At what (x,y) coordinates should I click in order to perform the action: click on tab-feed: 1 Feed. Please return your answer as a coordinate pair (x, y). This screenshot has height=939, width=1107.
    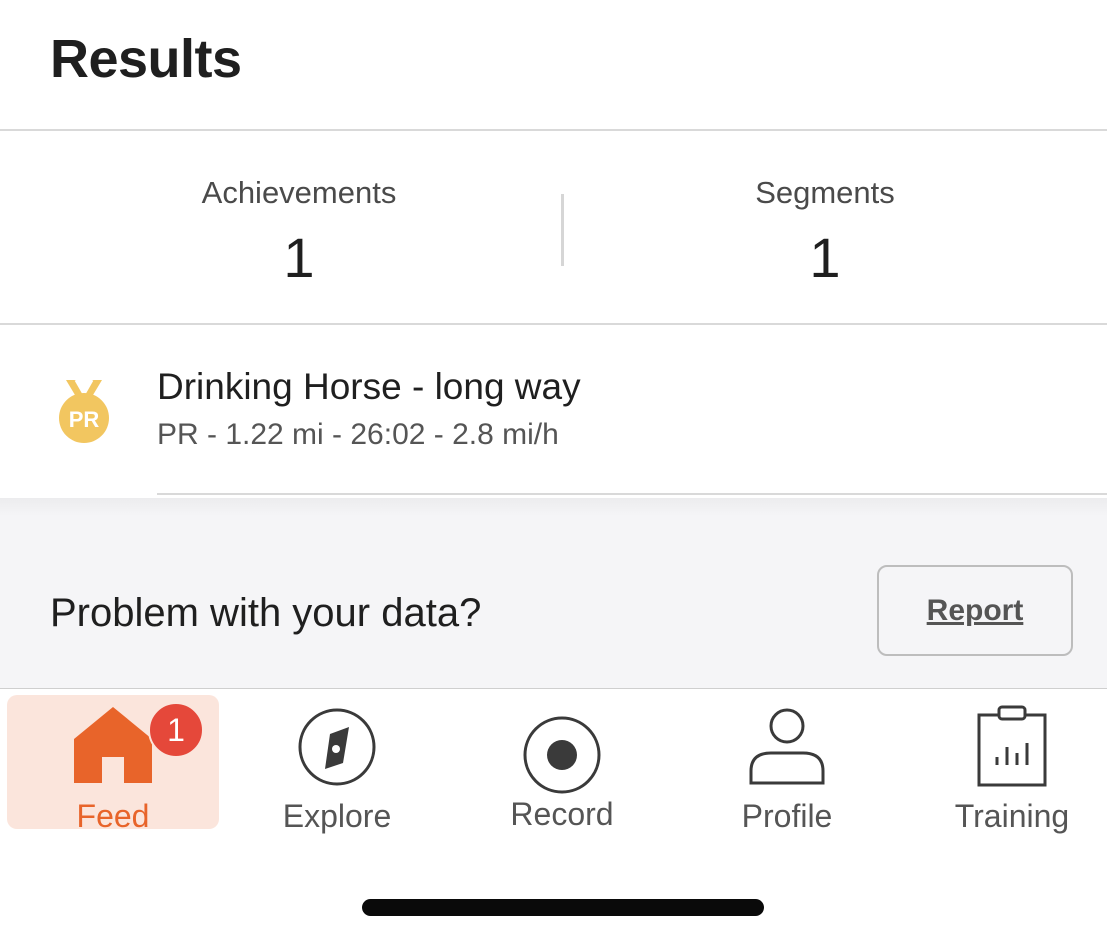
    Looking at the image, I should click on (113, 764).